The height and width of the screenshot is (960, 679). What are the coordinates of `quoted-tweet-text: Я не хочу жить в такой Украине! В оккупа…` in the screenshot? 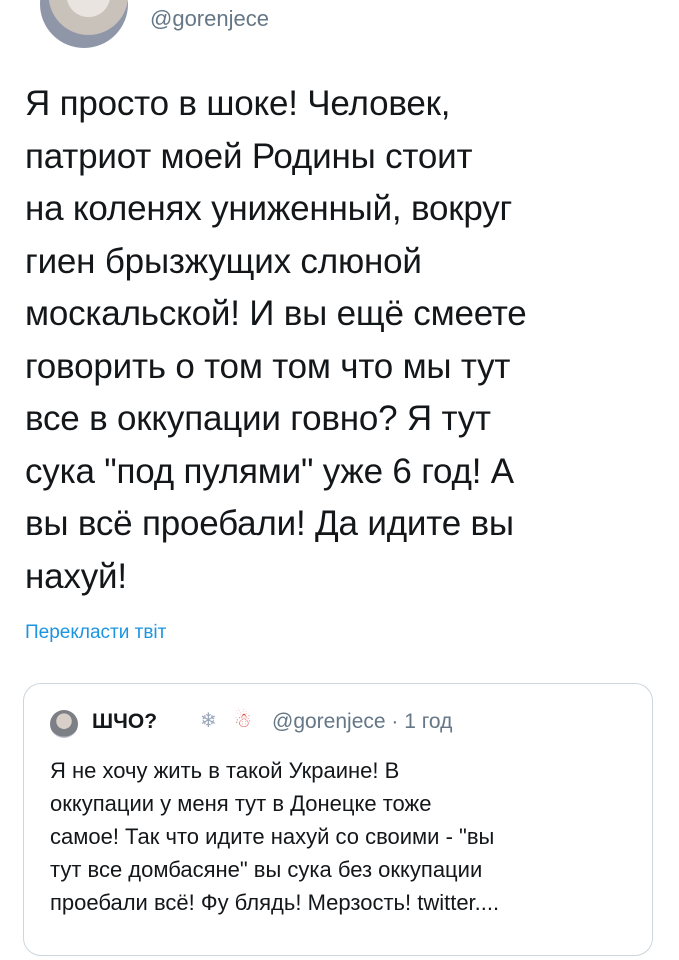 It's located at (275, 836).